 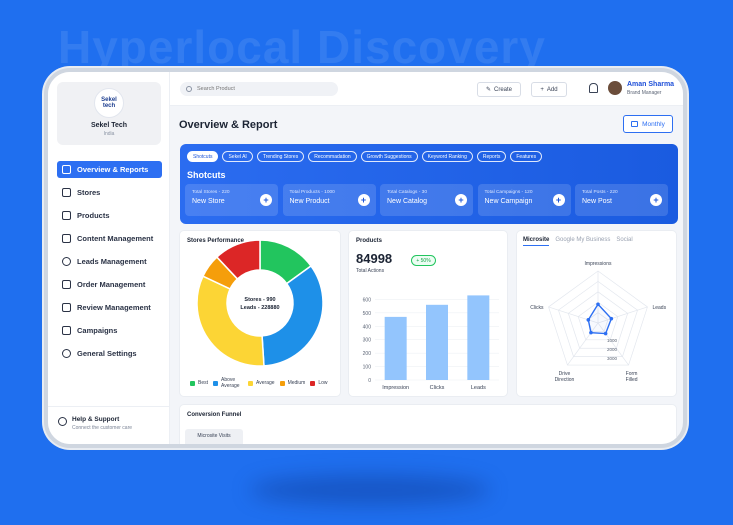 I want to click on bar-clicks, so click(x=437, y=342).